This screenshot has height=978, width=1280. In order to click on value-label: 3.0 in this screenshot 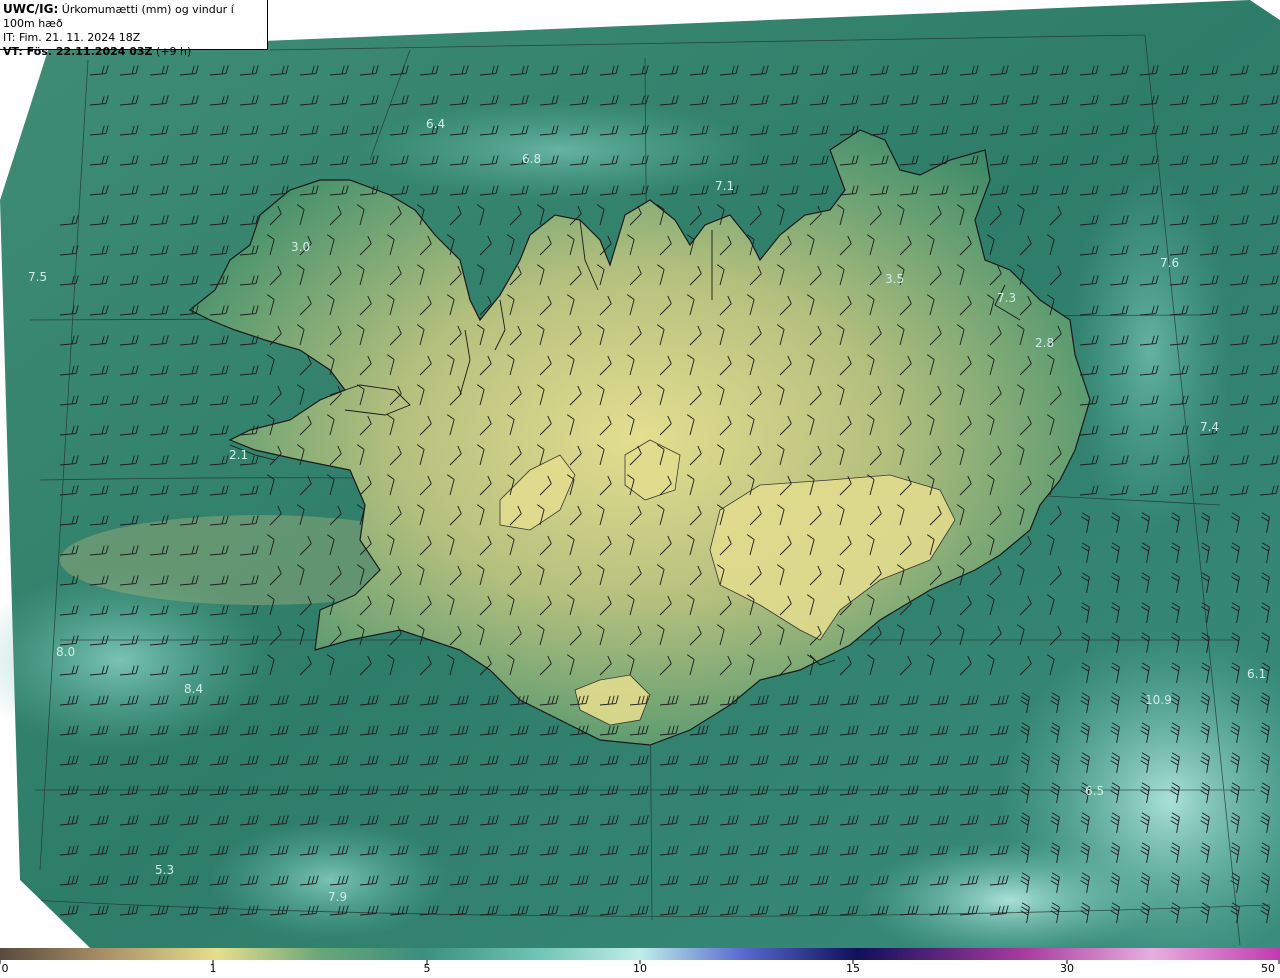, I will do `click(300, 247)`.